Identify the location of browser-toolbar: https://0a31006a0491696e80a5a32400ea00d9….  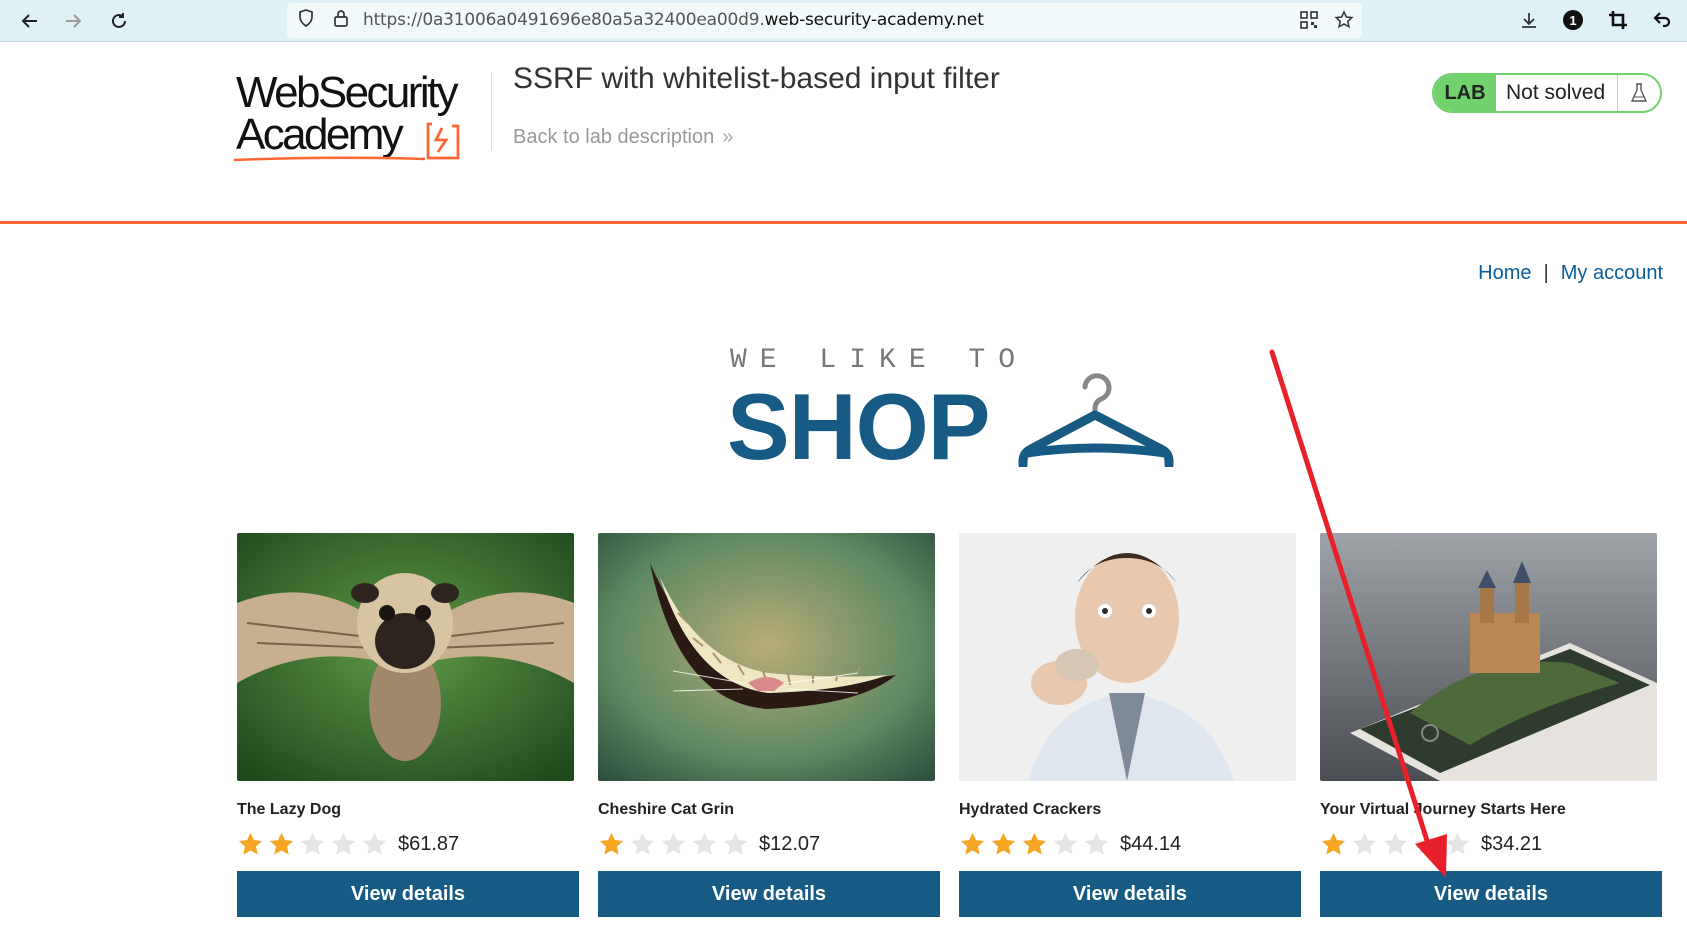
(843, 21).